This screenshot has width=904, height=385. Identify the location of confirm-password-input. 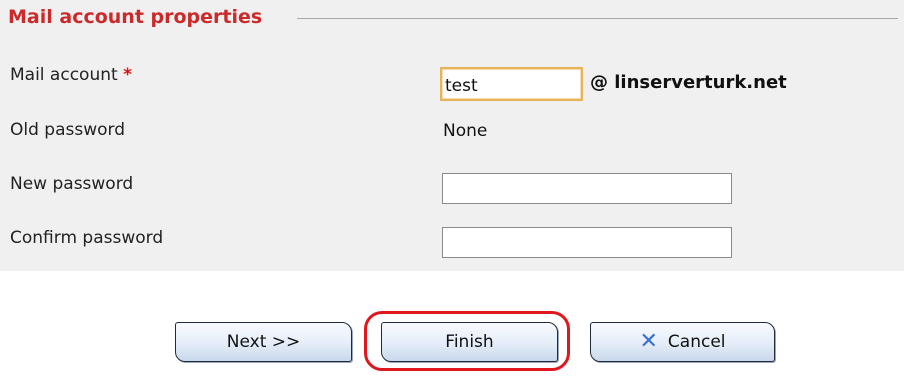
(587, 242).